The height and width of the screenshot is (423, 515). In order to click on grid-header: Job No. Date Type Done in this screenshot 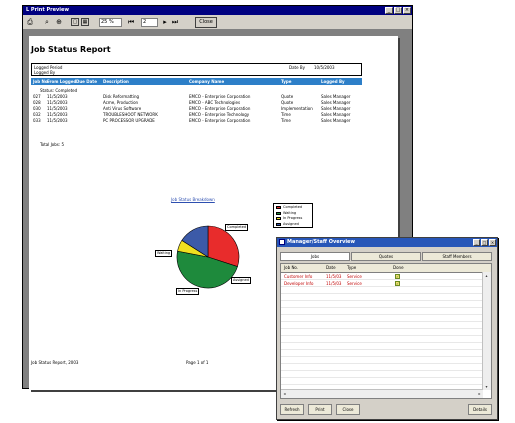, I will do `click(386, 268)`.